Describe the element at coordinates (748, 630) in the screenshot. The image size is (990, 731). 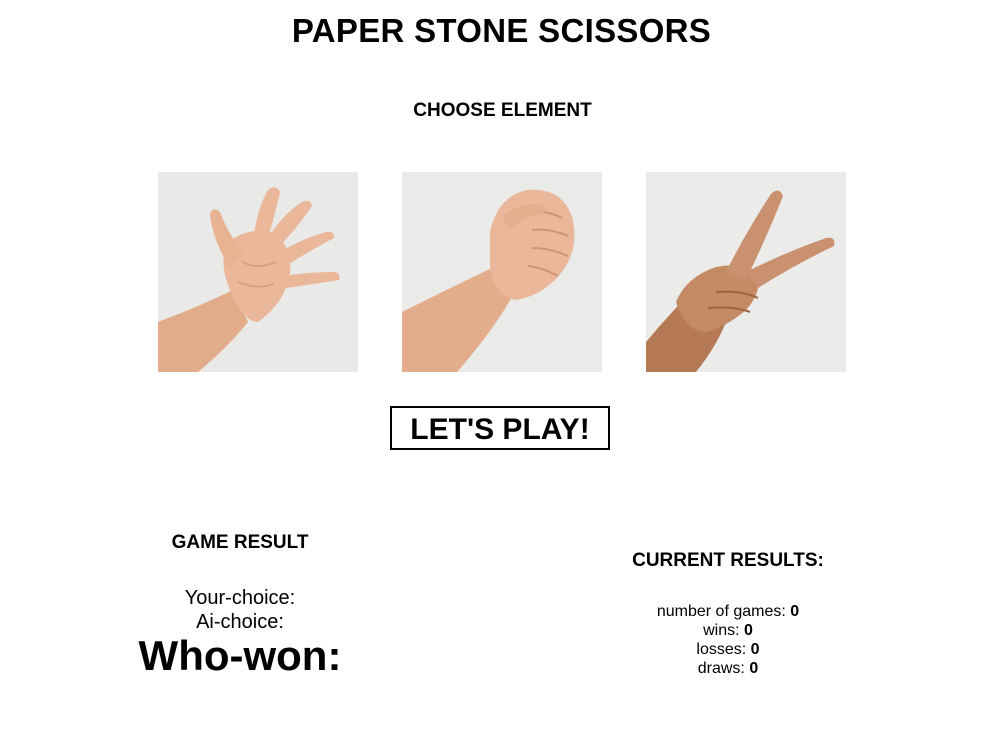
I see `wins-count: 0` at that location.